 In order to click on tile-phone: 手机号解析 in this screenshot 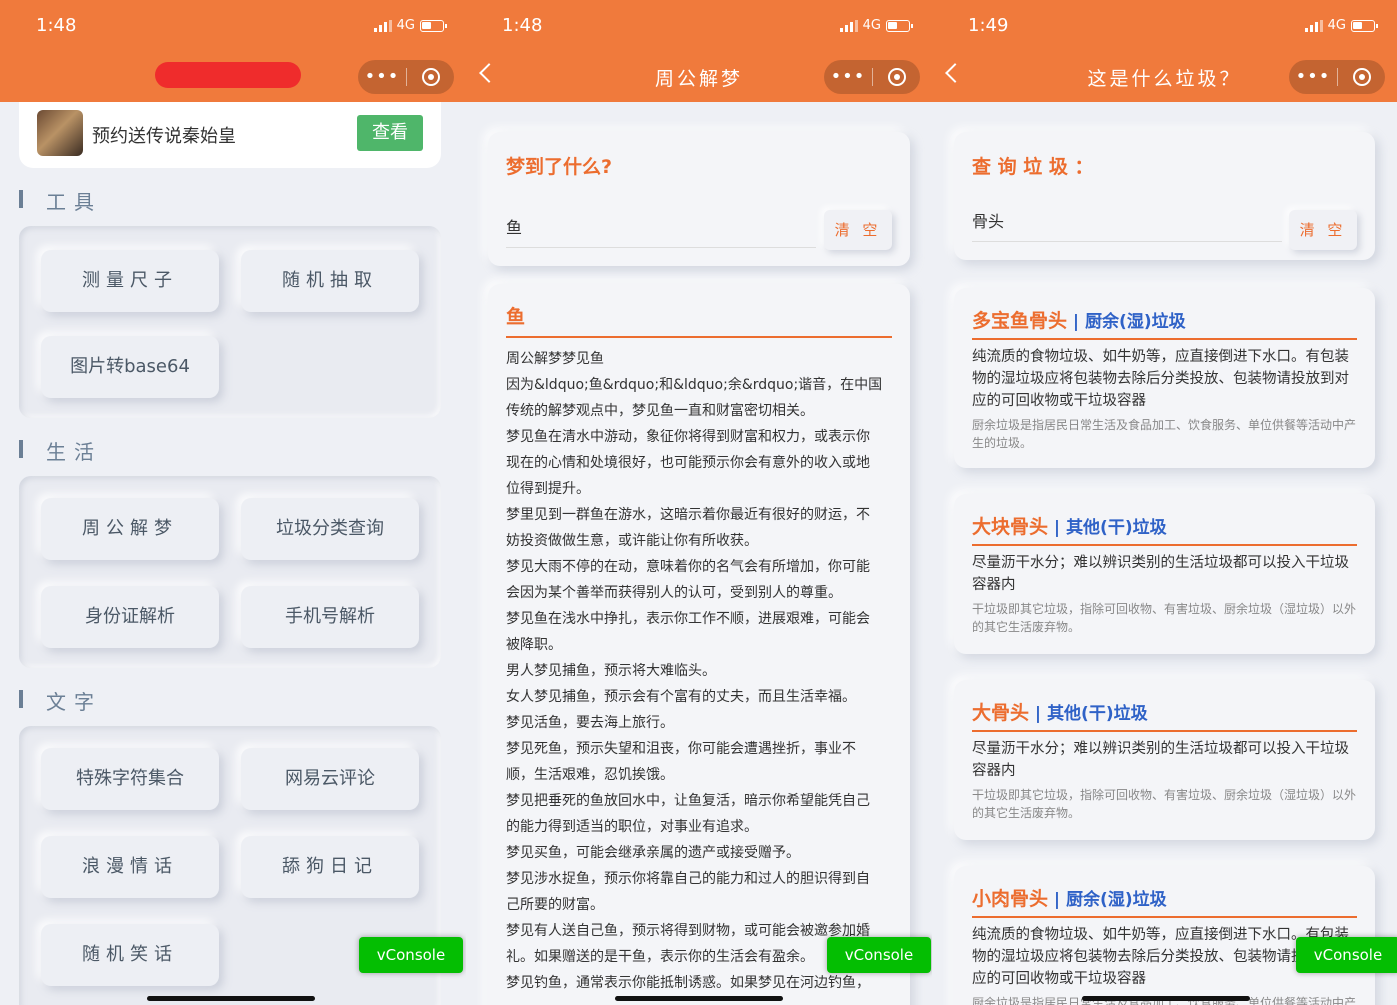, I will do `click(330, 617)`.